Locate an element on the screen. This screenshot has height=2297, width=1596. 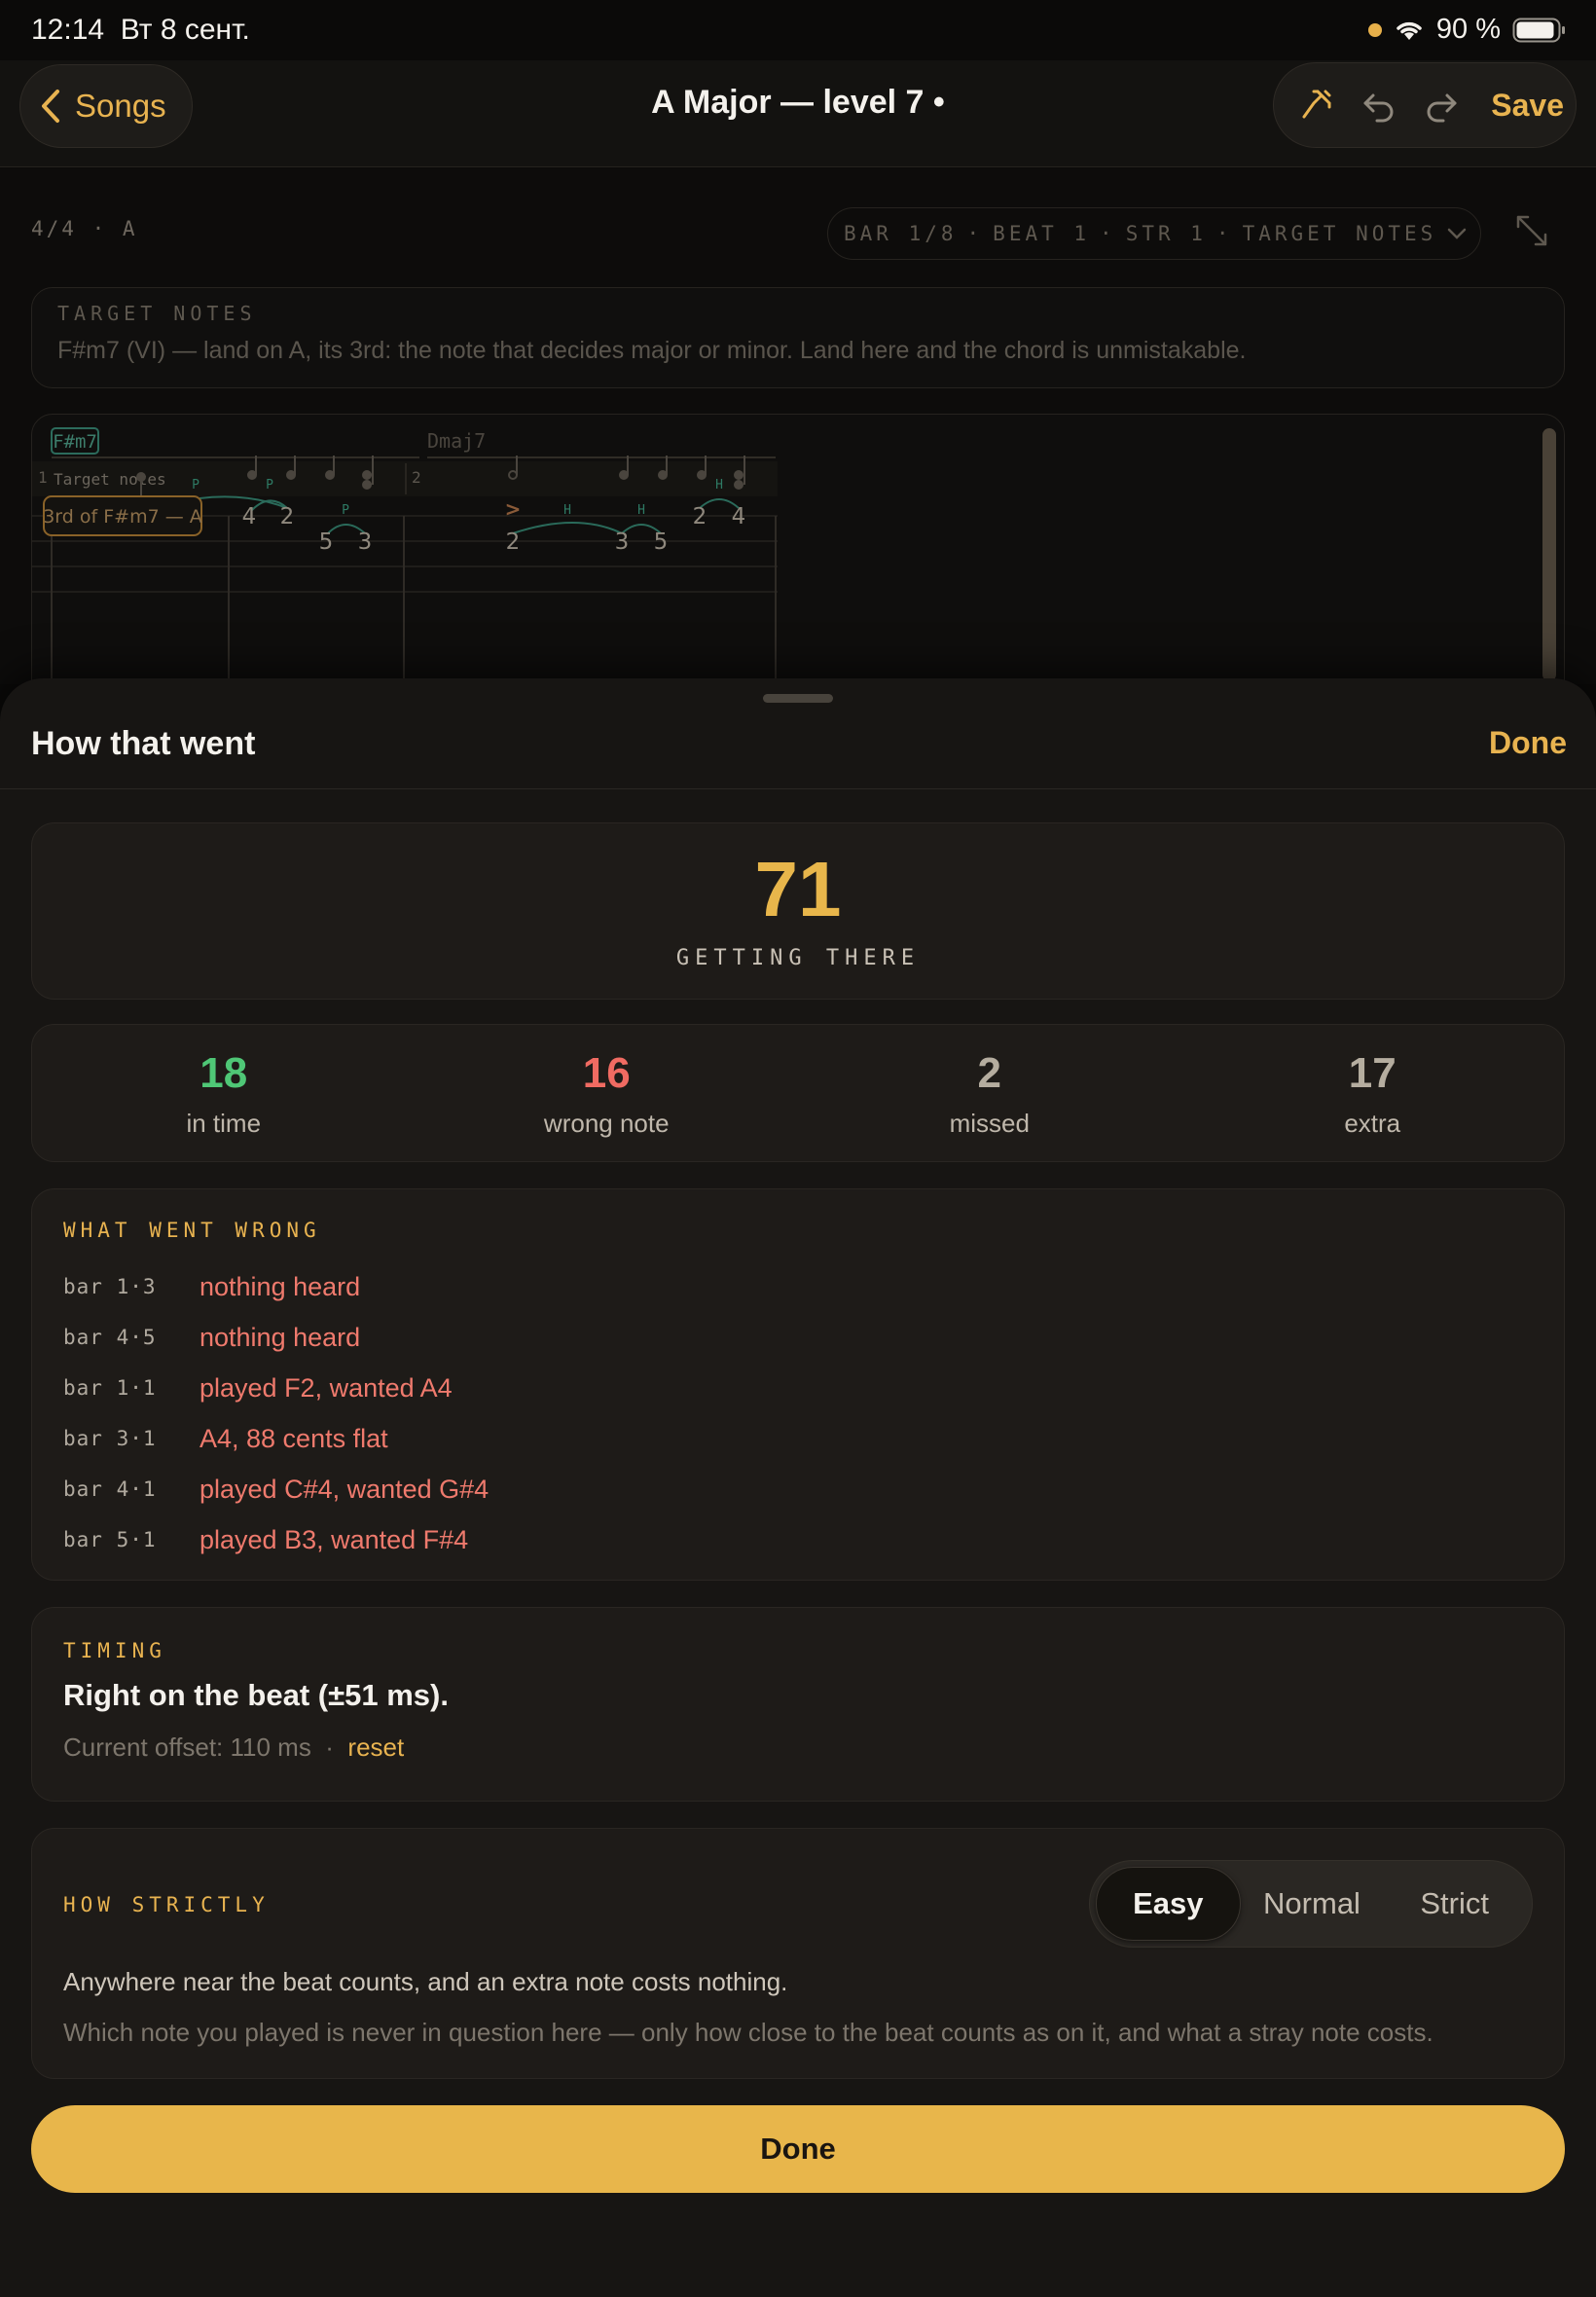
segment-strict: Strict is located at coordinates (1454, 1904).